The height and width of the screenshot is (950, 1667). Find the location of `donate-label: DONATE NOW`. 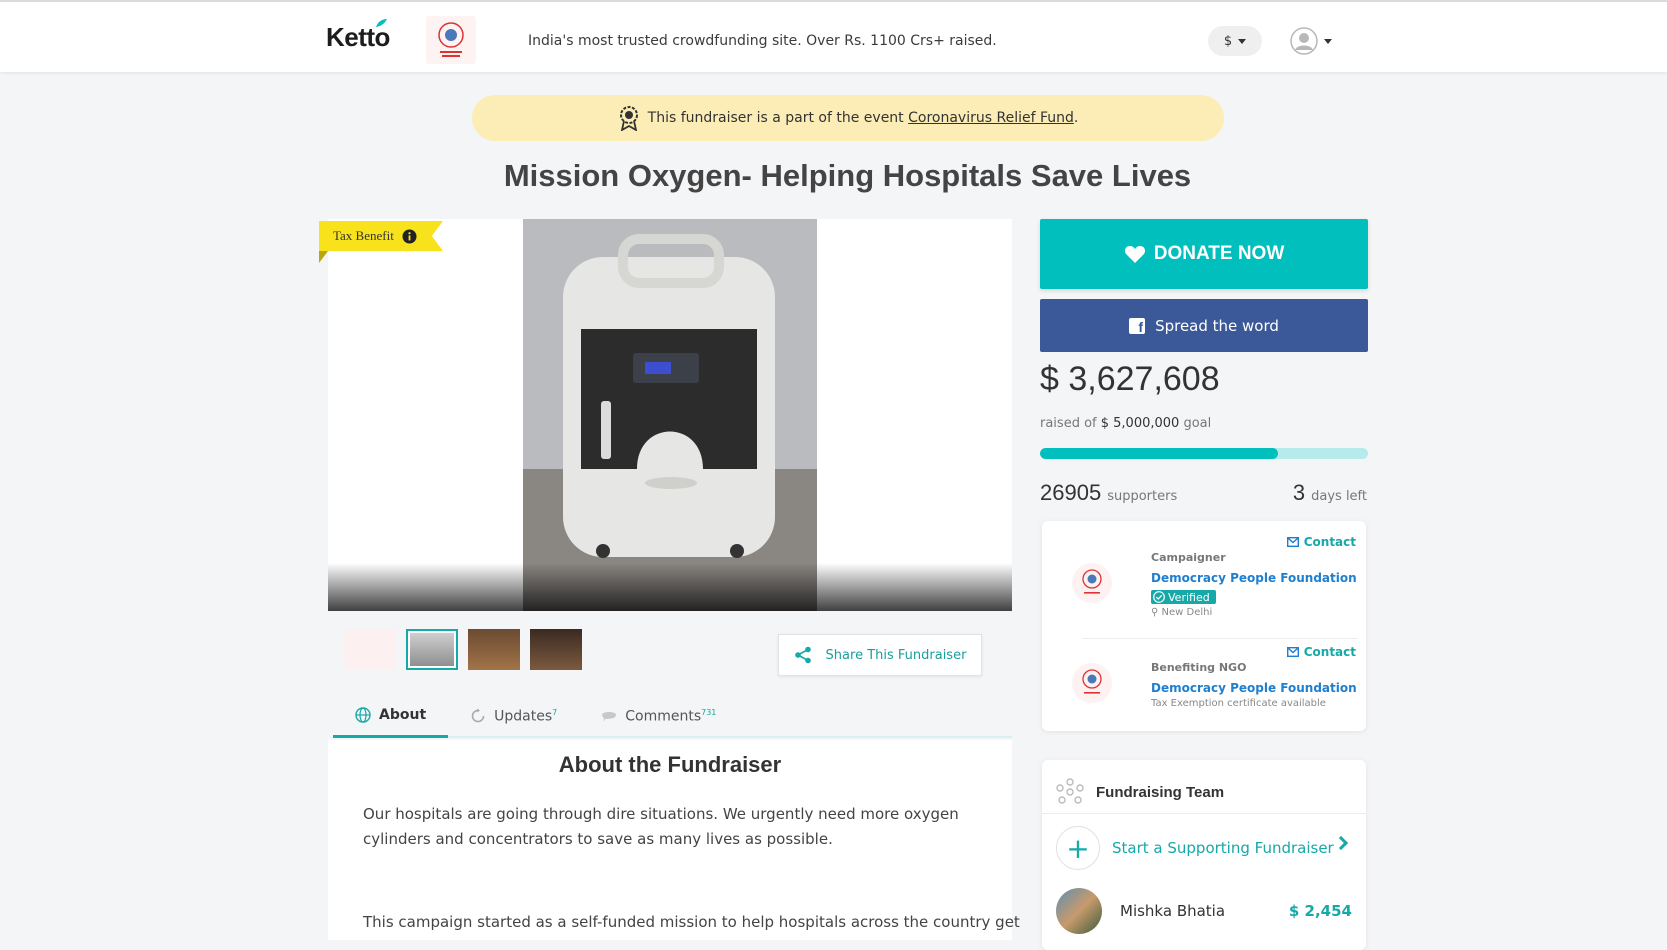

donate-label: DONATE NOW is located at coordinates (1219, 253).